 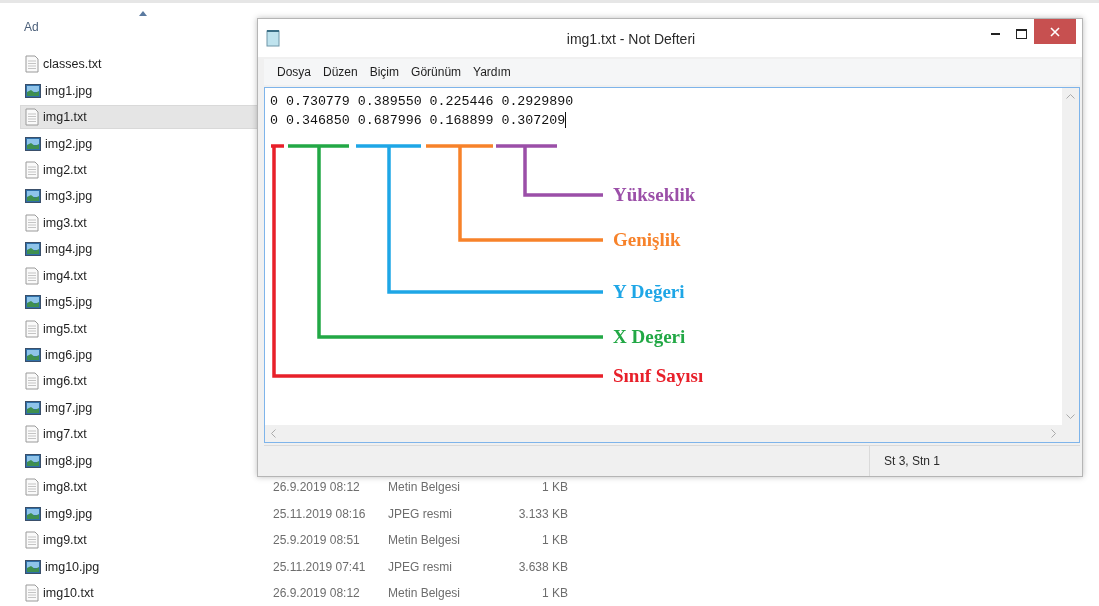 I want to click on file-item: img6.jpg, so click(x=139, y=355).